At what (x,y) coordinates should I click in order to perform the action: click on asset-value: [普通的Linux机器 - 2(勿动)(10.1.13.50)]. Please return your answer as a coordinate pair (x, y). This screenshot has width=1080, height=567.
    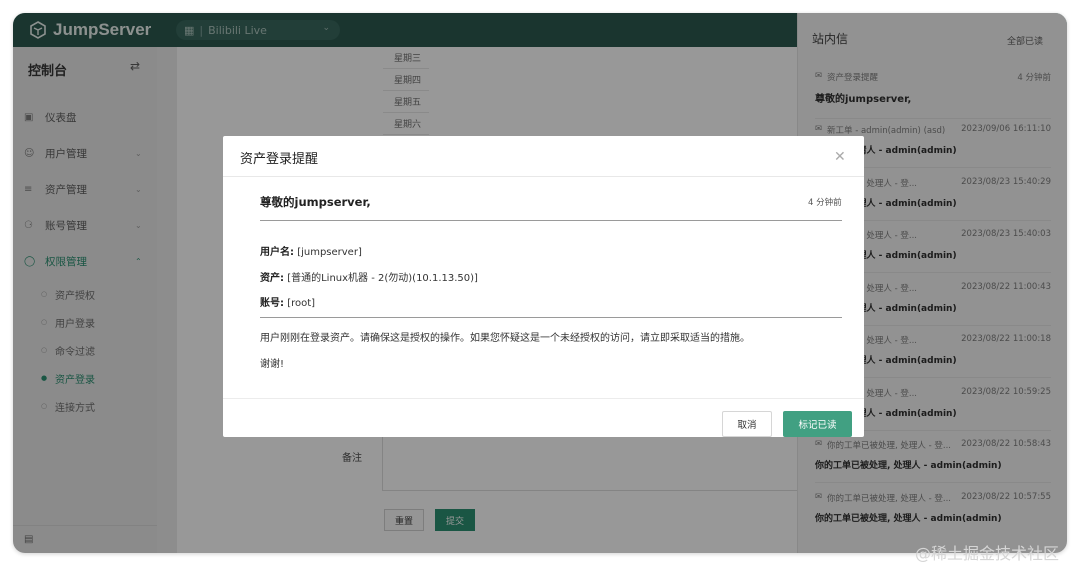
    Looking at the image, I should click on (382, 278).